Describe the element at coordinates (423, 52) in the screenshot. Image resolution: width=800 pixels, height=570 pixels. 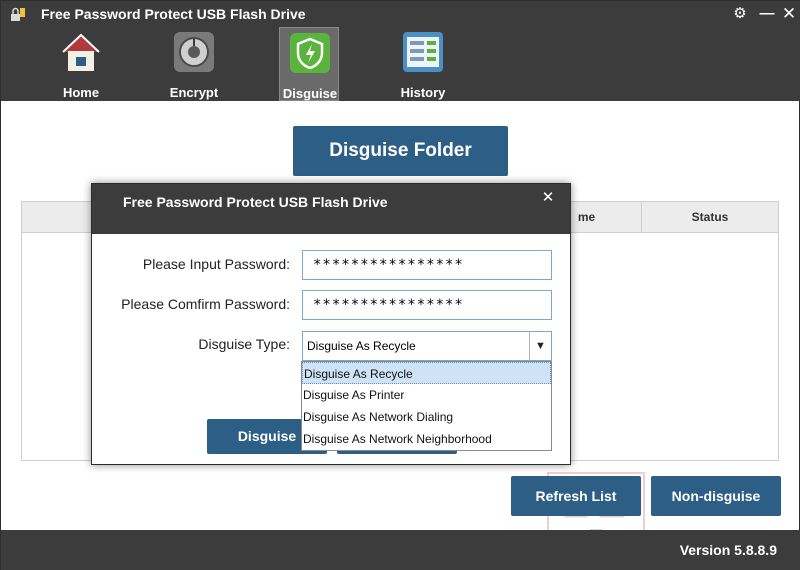
I see `history-list-icon` at that location.